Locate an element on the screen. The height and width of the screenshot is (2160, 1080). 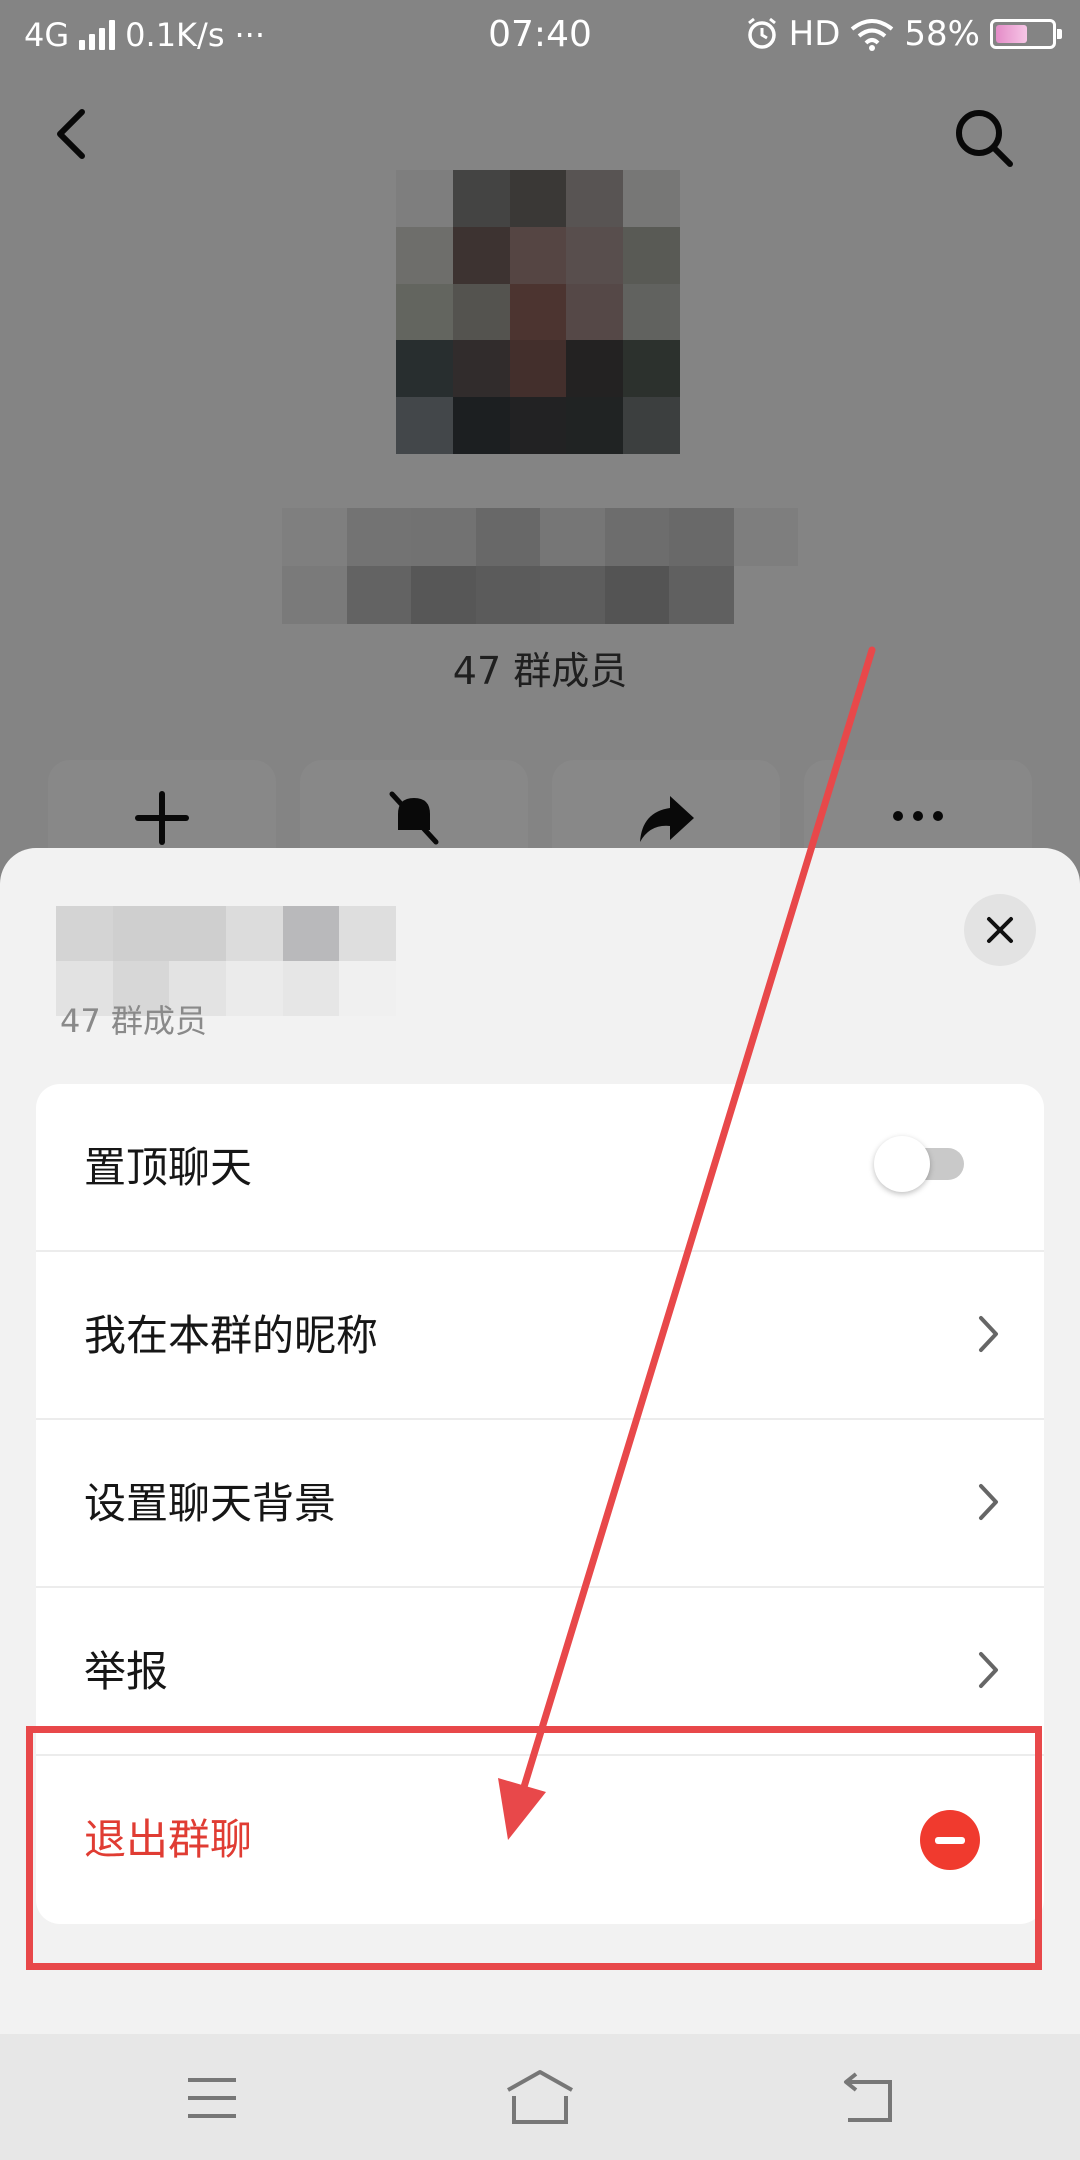
battery-percent: 58% is located at coordinates (942, 34).